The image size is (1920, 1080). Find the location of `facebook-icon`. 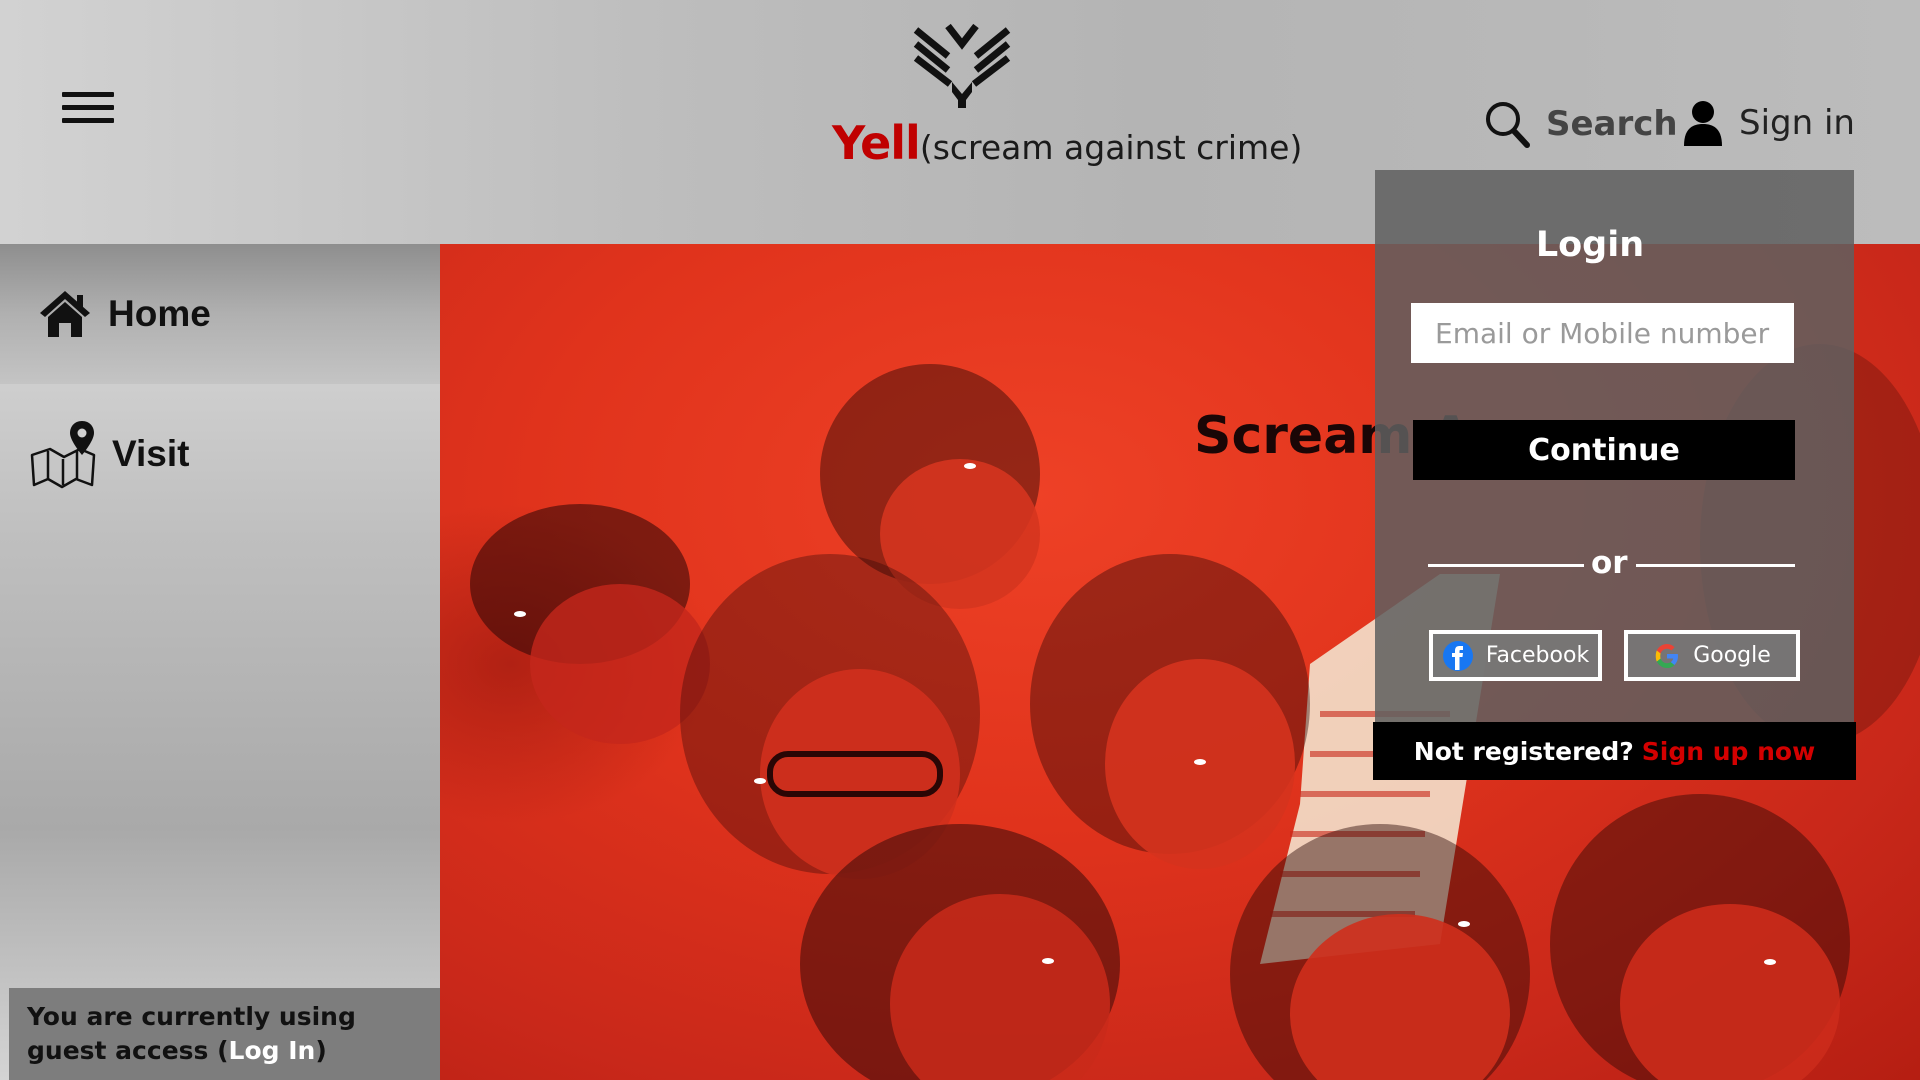

facebook-icon is located at coordinates (1457, 655).